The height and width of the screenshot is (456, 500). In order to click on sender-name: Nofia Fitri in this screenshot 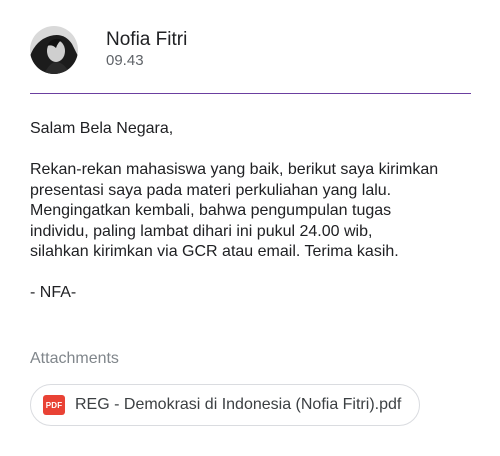, I will do `click(146, 40)`.